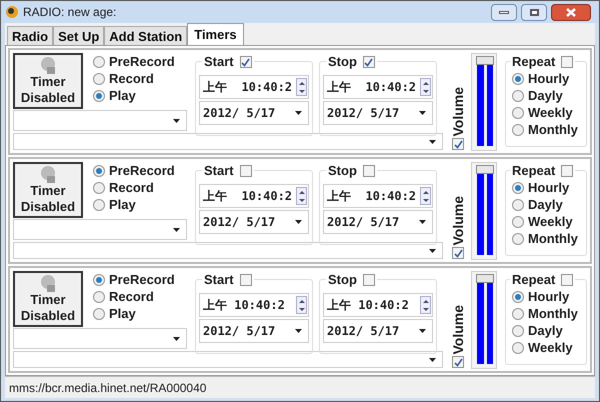  Describe the element at coordinates (146, 36) in the screenshot. I see `tab: Add Station` at that location.